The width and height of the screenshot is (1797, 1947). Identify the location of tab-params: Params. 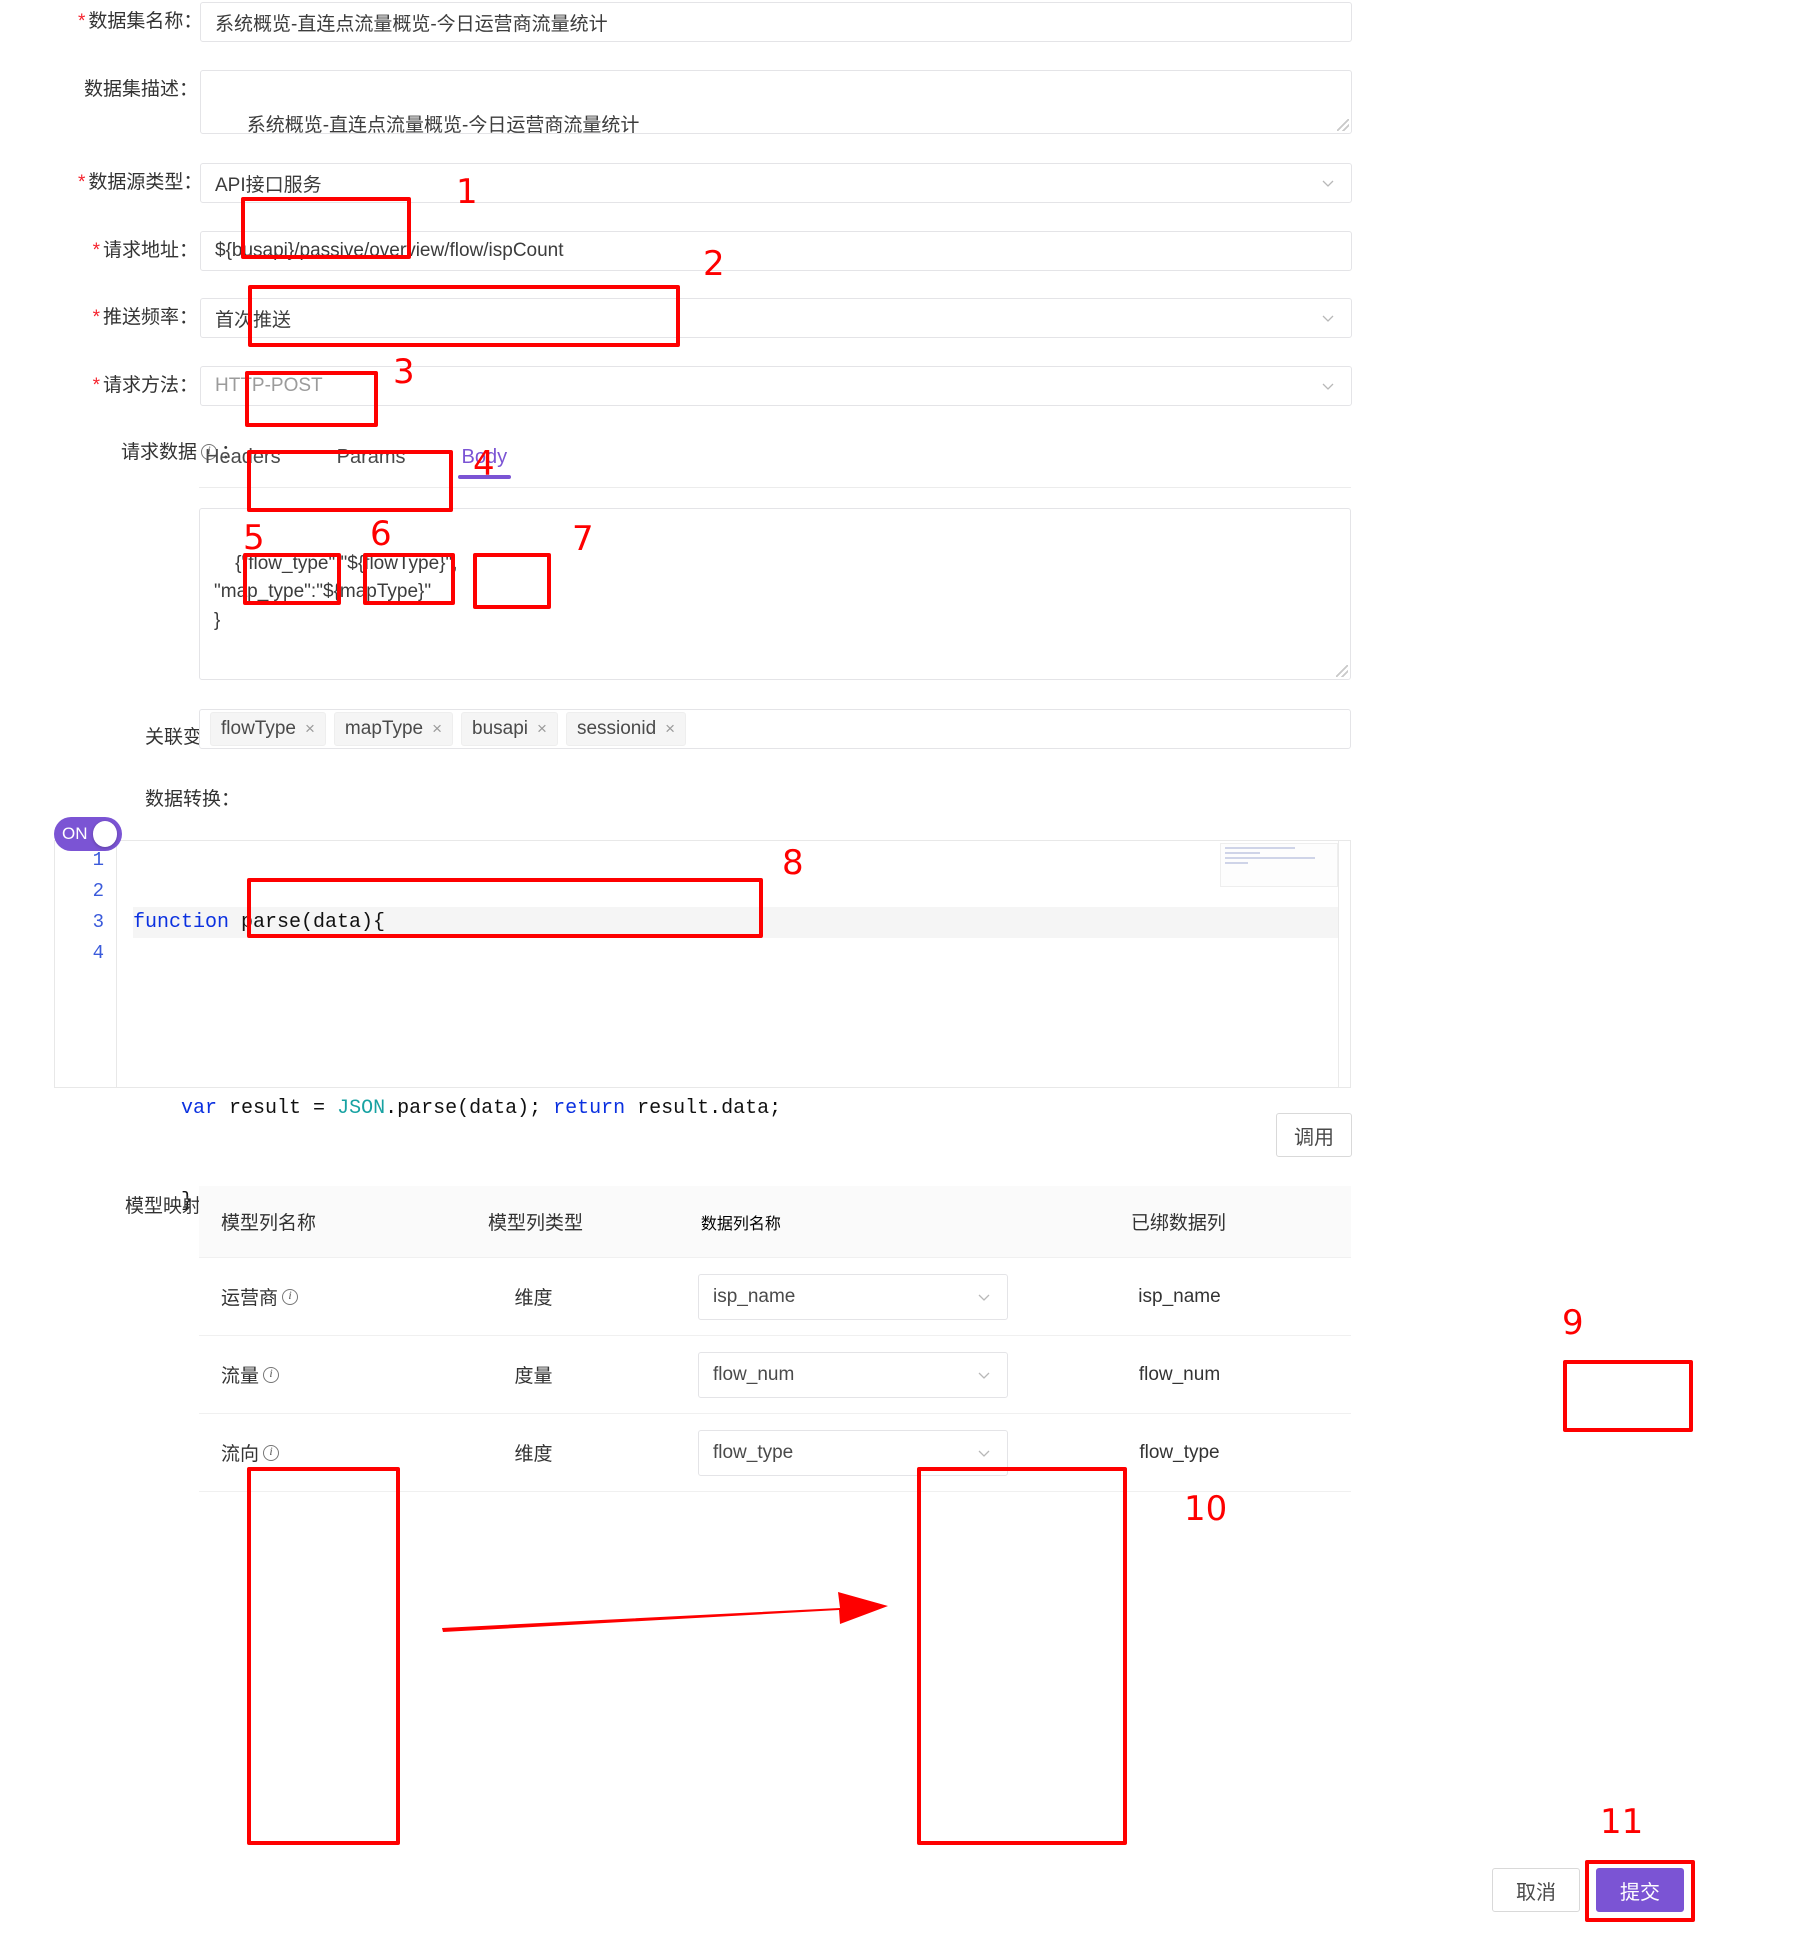
(371, 463).